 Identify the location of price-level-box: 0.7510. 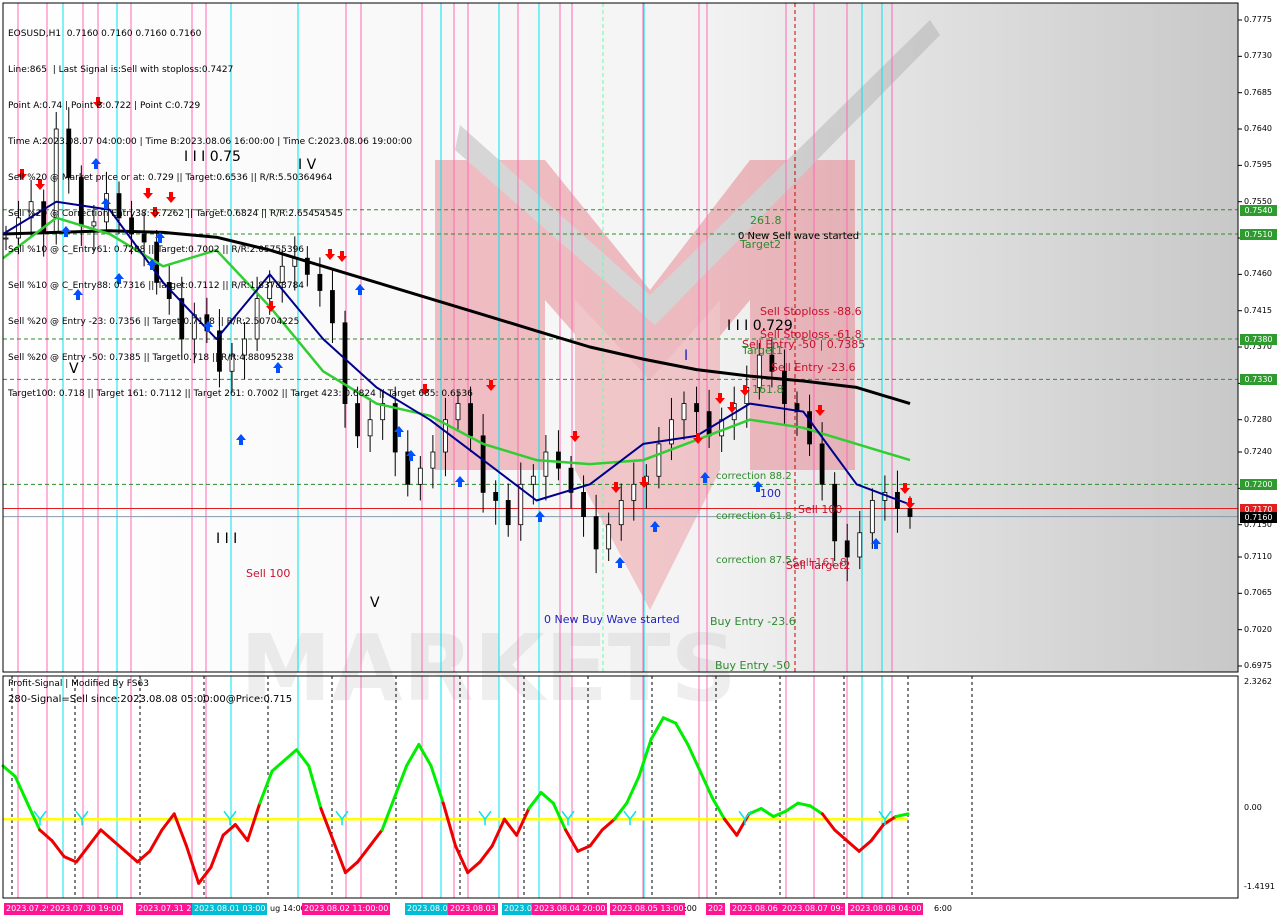
(1258, 234).